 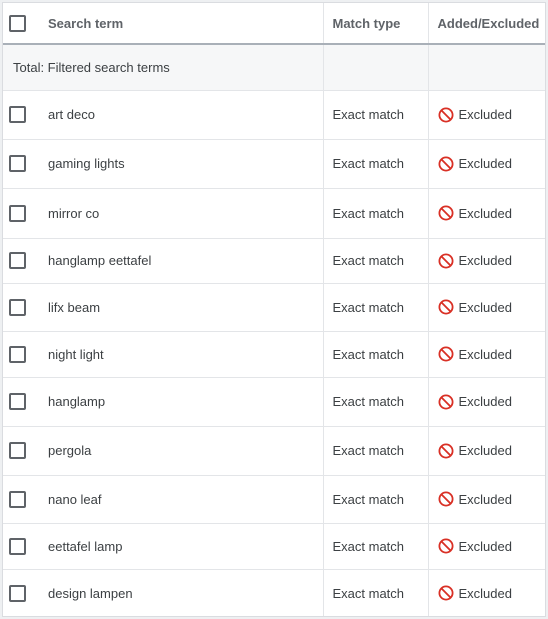 I want to click on table-row: lifx beam Exact match Excluded, so click(x=274, y=307).